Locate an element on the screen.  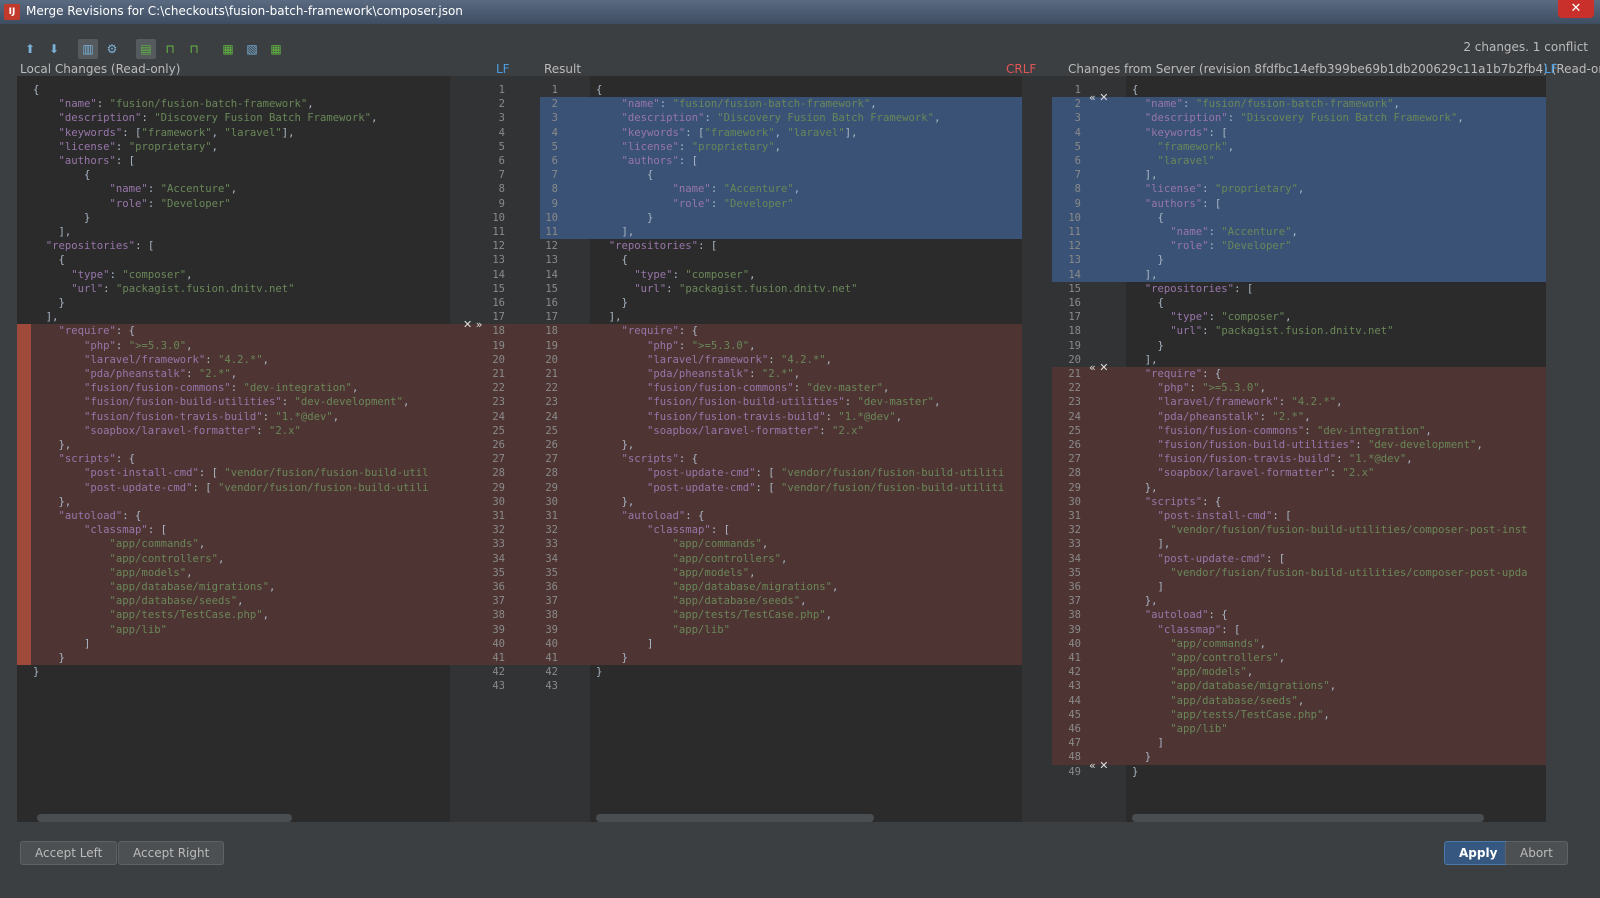
code-line: "app/tests/TestCase.php", is located at coordinates (1336, 714).